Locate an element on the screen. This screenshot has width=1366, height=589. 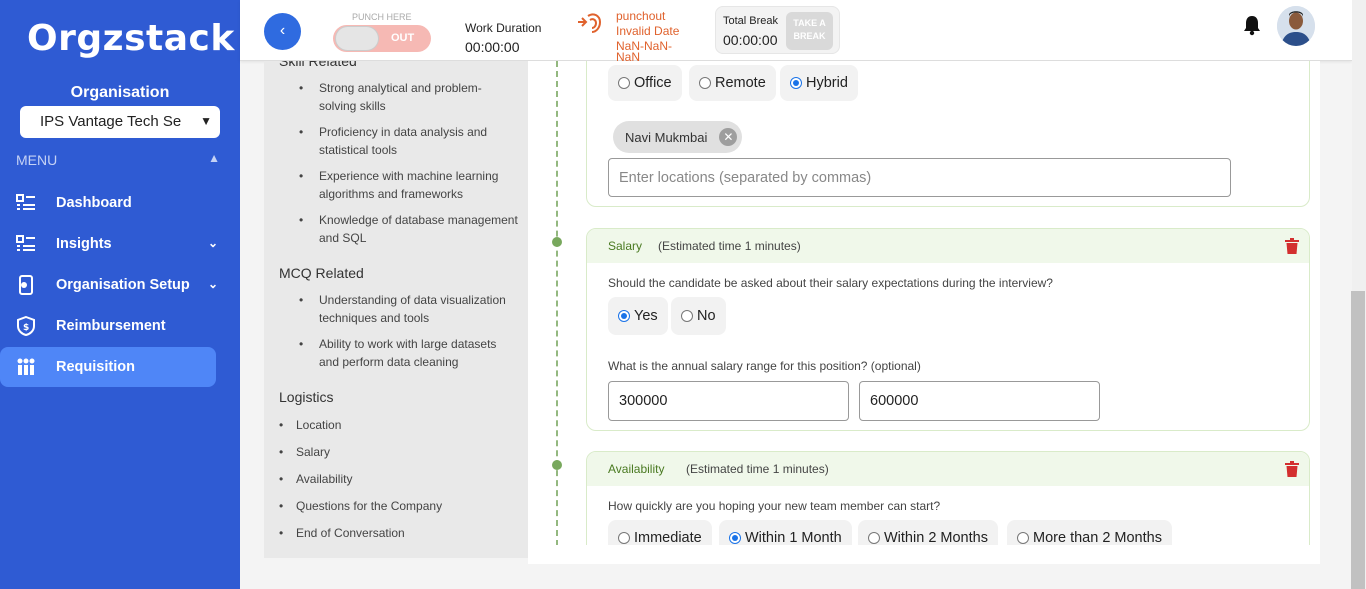
sidebar-item-label: Insights is located at coordinates (84, 244).